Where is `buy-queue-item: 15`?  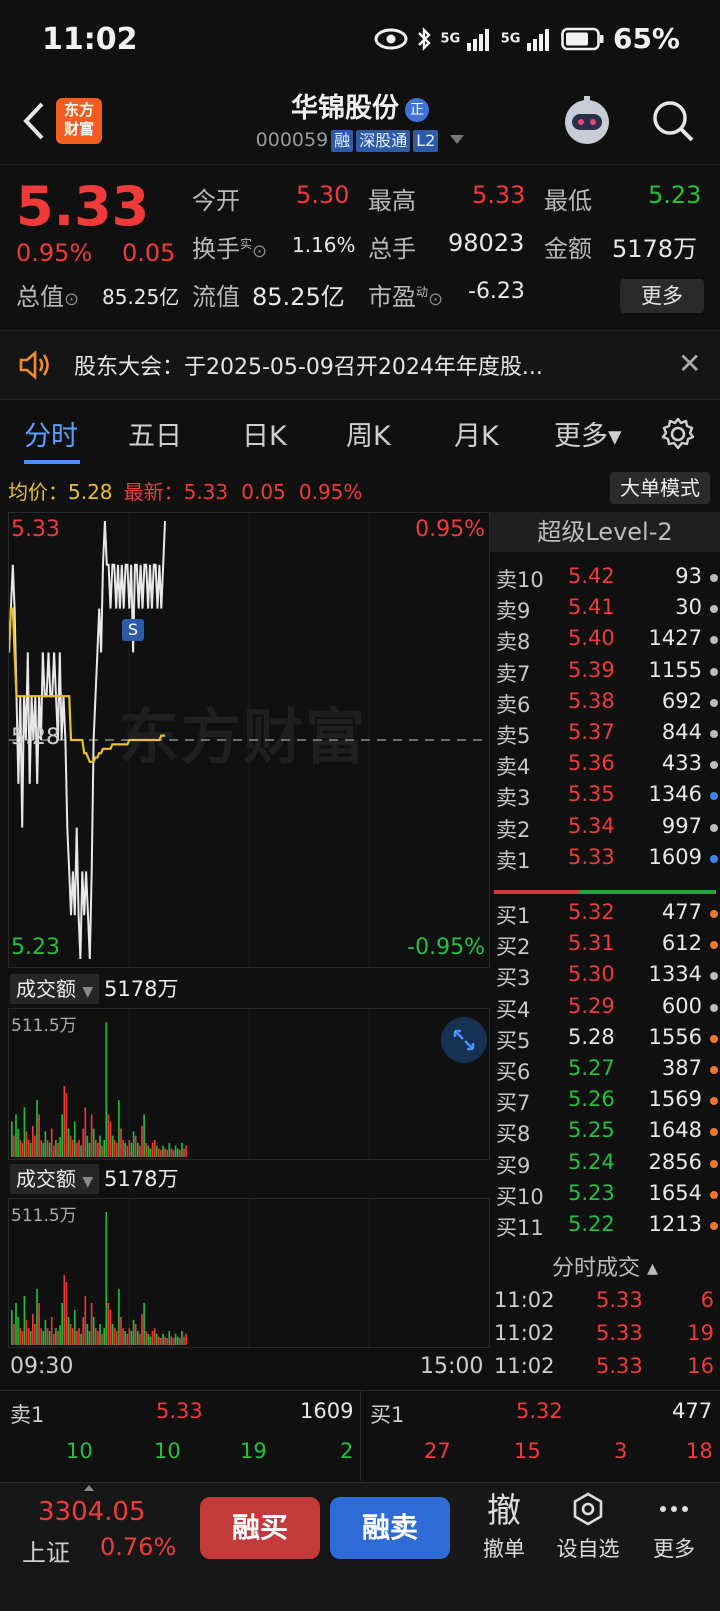 buy-queue-item: 15 is located at coordinates (527, 1451).